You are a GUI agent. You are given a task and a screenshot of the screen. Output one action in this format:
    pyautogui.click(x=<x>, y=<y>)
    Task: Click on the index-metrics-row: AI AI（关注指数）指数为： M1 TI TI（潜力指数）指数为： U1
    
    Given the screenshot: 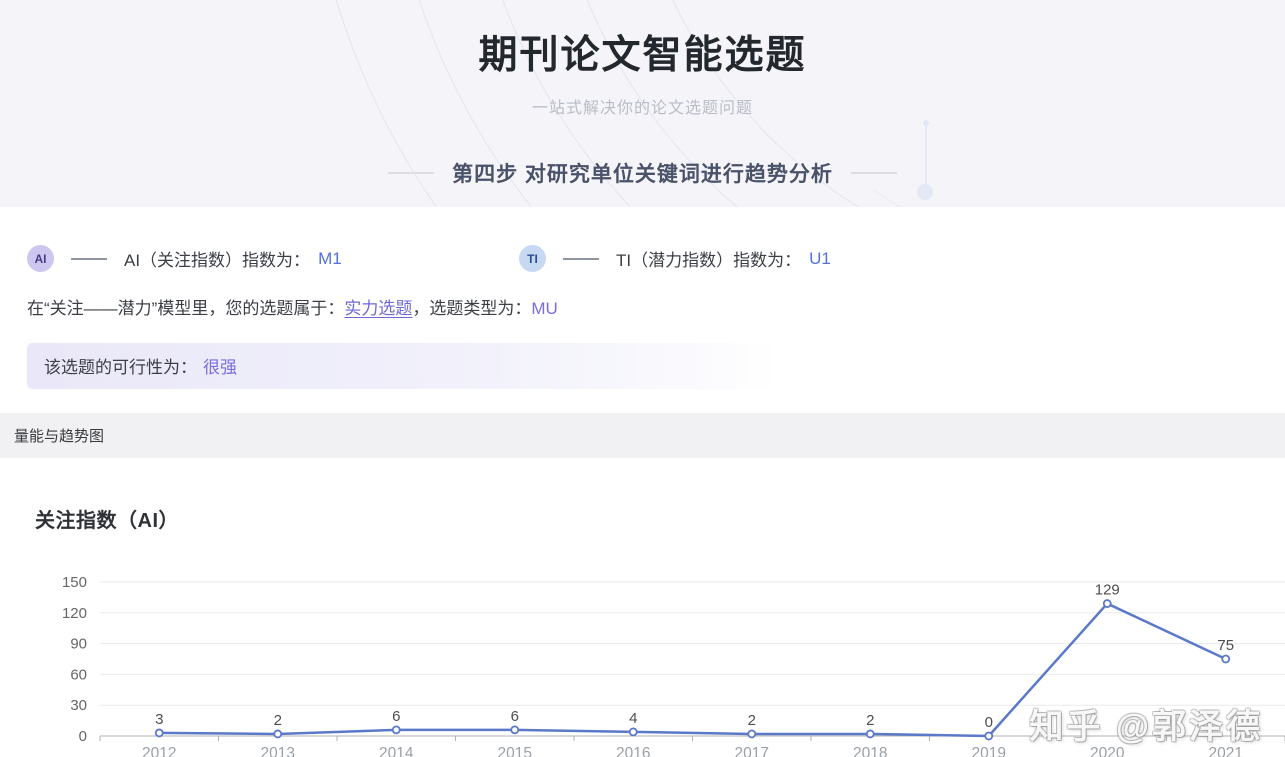 What is the action you would take?
    pyautogui.click(x=656, y=258)
    